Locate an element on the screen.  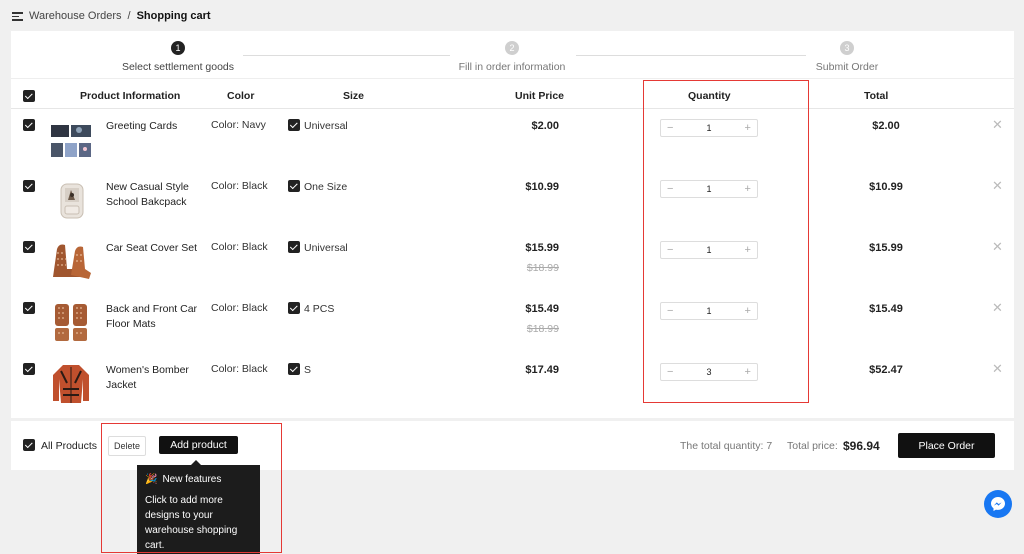
product-thumbnail-floor-mats is located at coordinates (71, 322).